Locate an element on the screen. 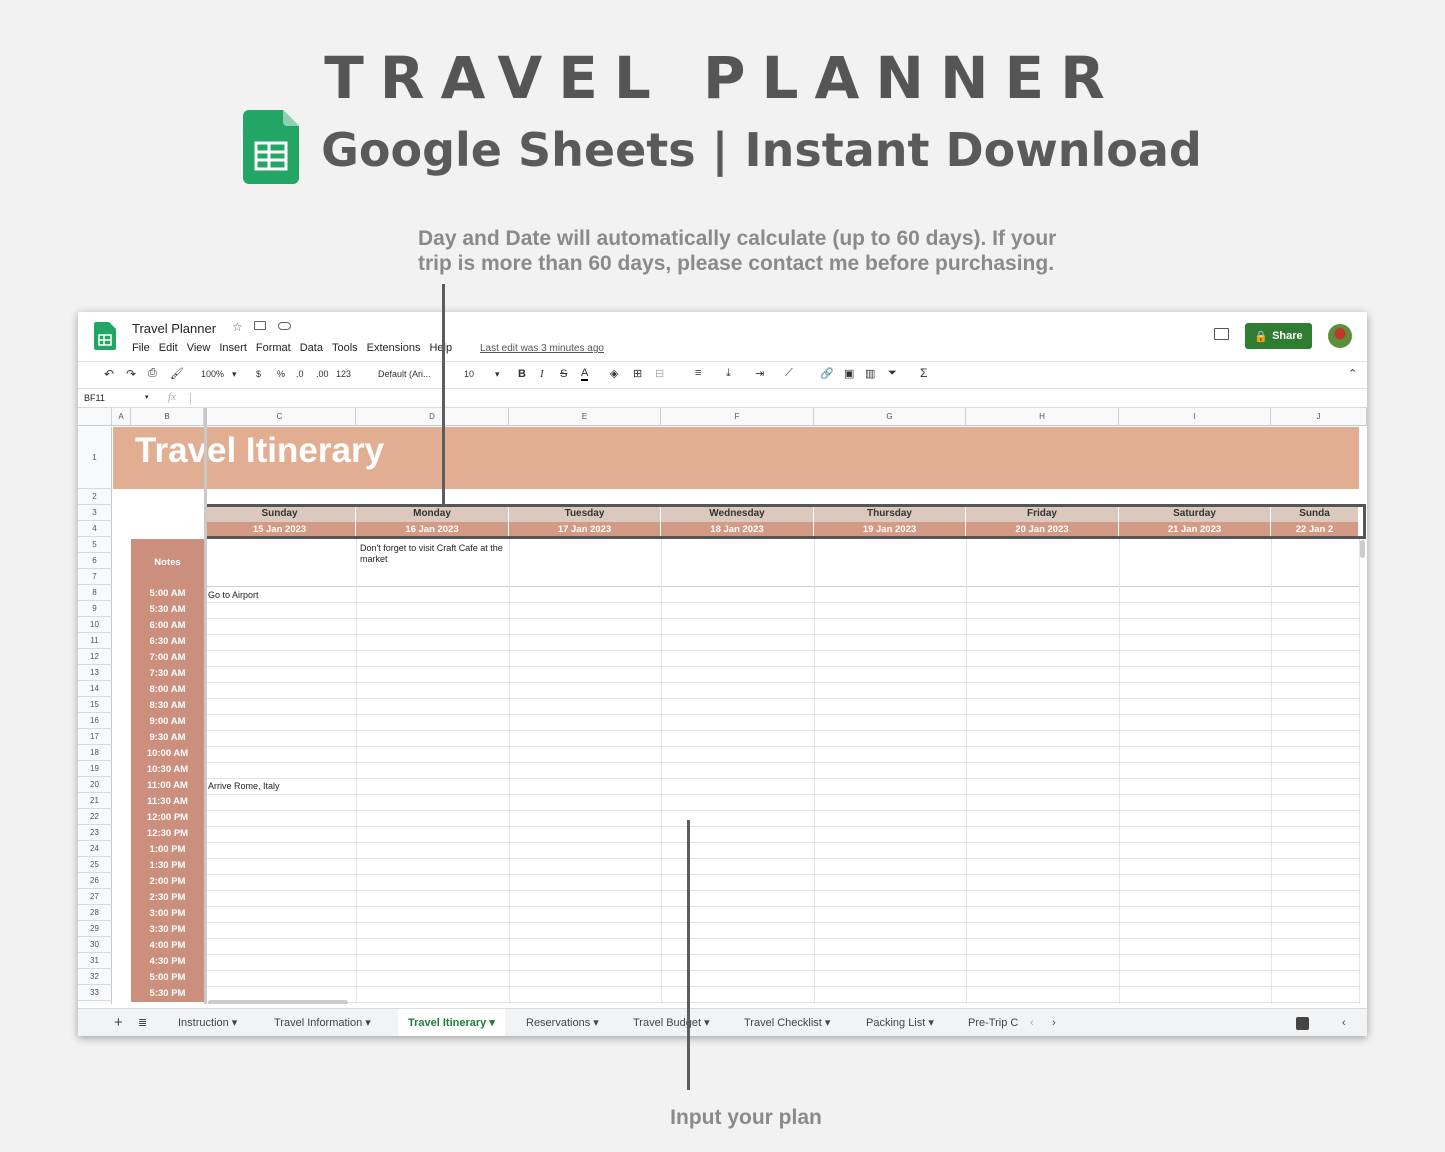  row-number: 31 is located at coordinates (95, 961).